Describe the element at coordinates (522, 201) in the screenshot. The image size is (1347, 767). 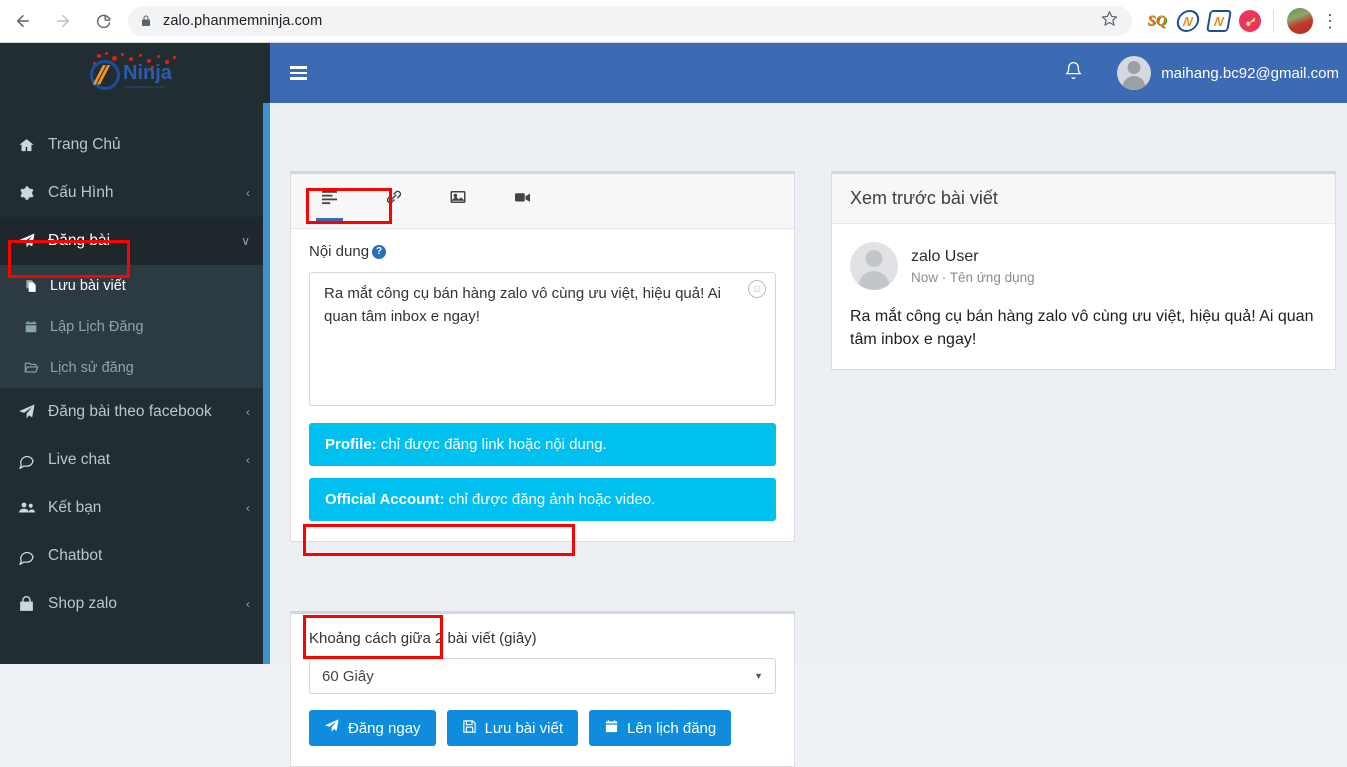
I see `tab-video` at that location.